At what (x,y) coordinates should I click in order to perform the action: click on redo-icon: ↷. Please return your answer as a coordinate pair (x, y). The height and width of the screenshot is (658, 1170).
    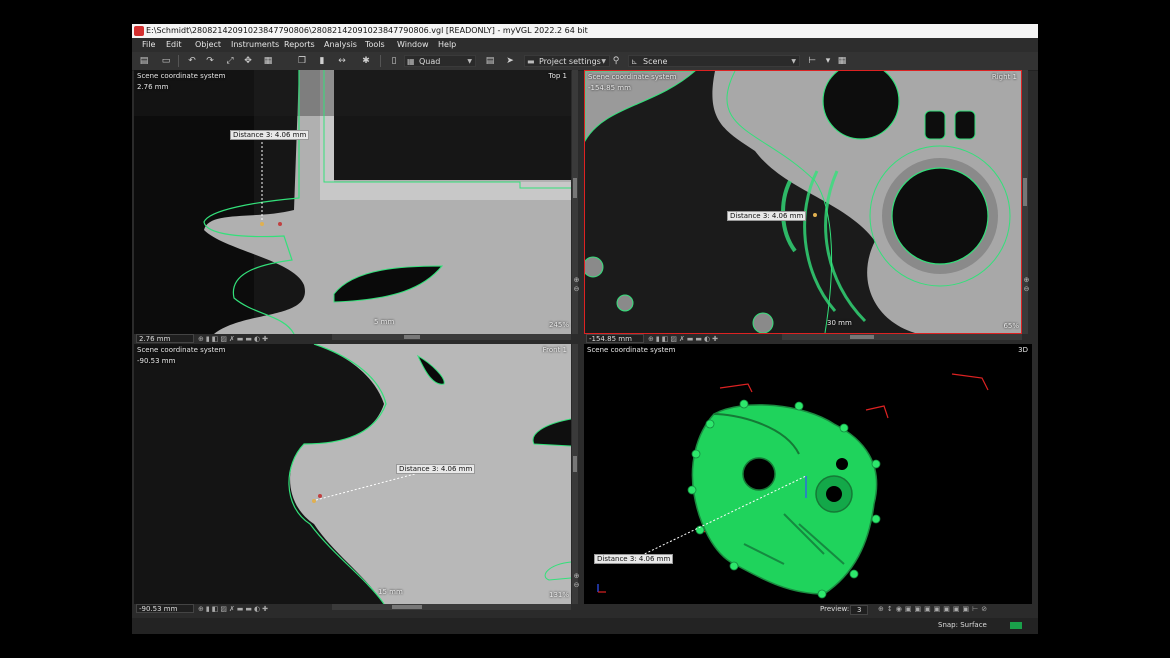
    Looking at the image, I should click on (210, 61).